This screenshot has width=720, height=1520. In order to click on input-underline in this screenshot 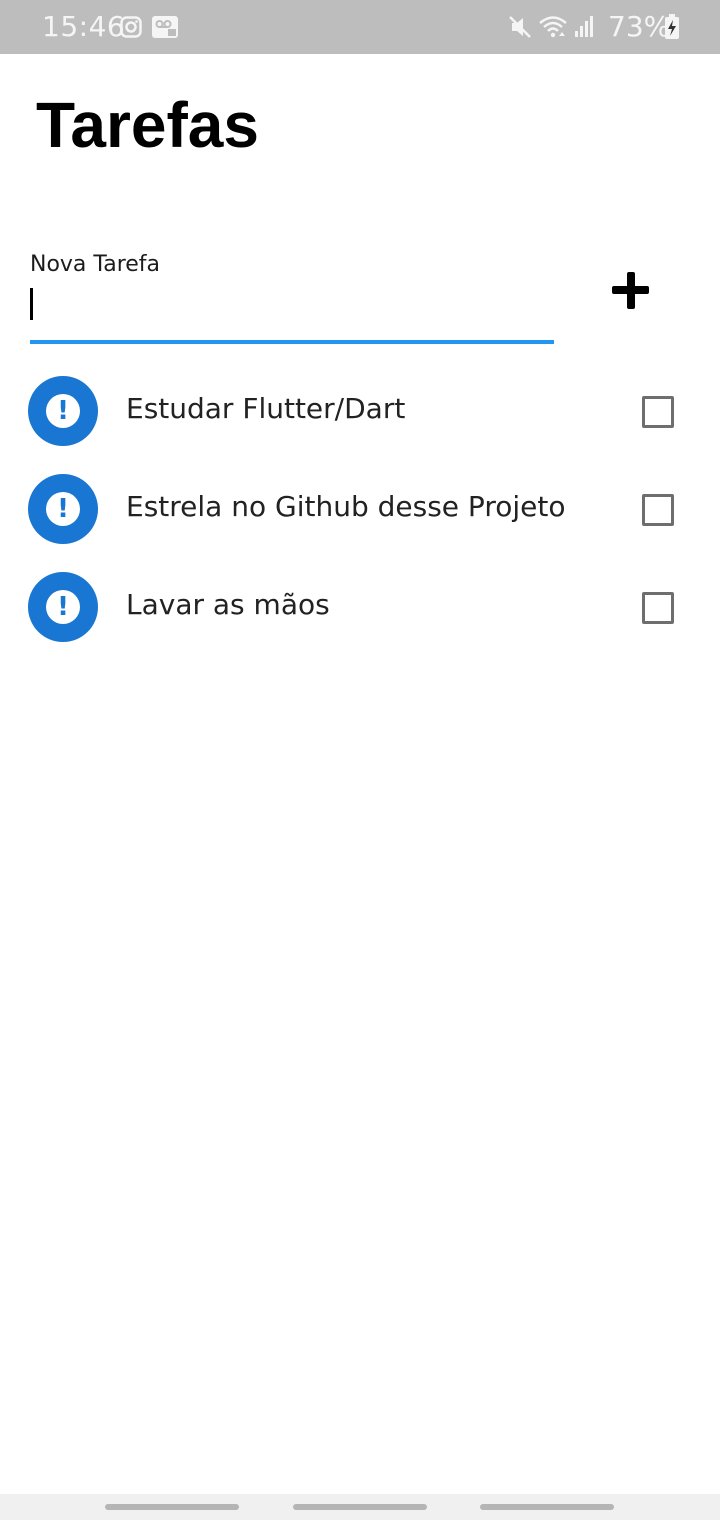, I will do `click(292, 342)`.